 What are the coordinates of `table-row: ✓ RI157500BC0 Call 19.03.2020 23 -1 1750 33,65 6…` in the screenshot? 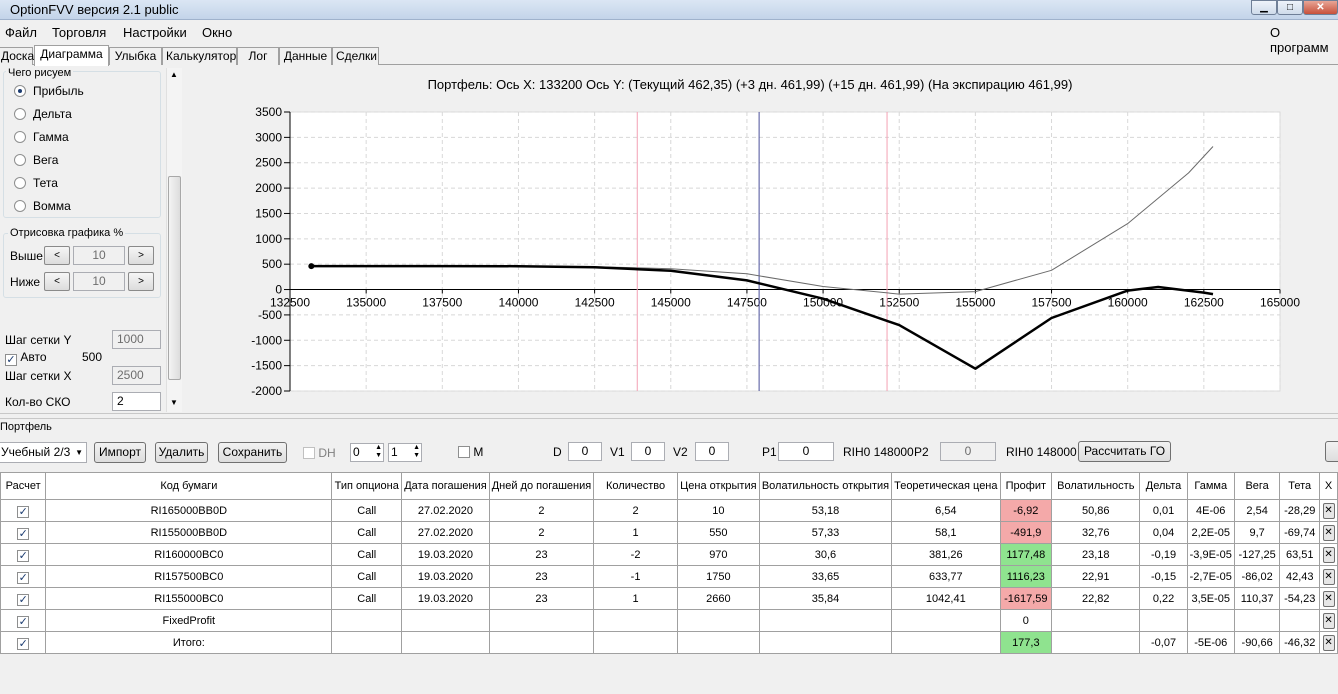 It's located at (669, 576).